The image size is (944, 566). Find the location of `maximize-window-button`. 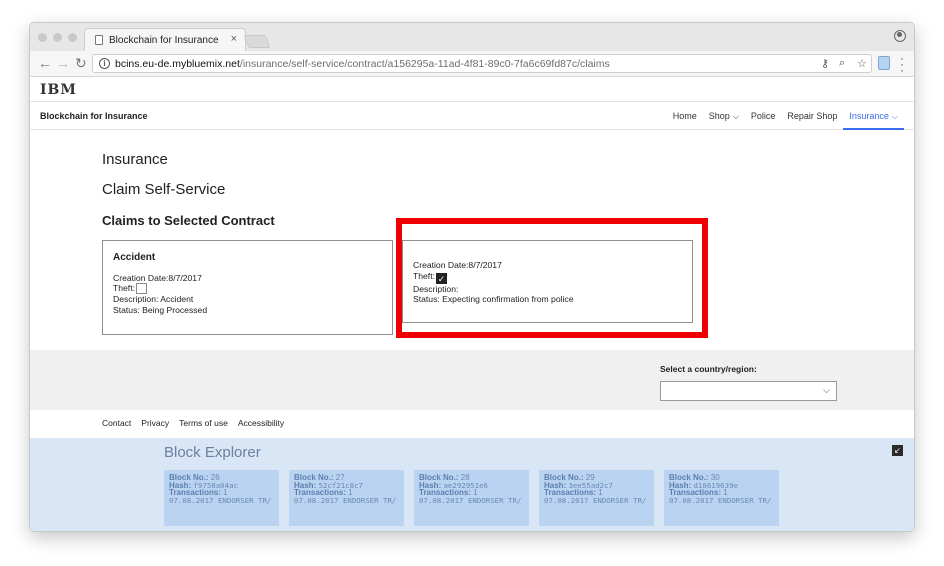

maximize-window-button is located at coordinates (72, 37).